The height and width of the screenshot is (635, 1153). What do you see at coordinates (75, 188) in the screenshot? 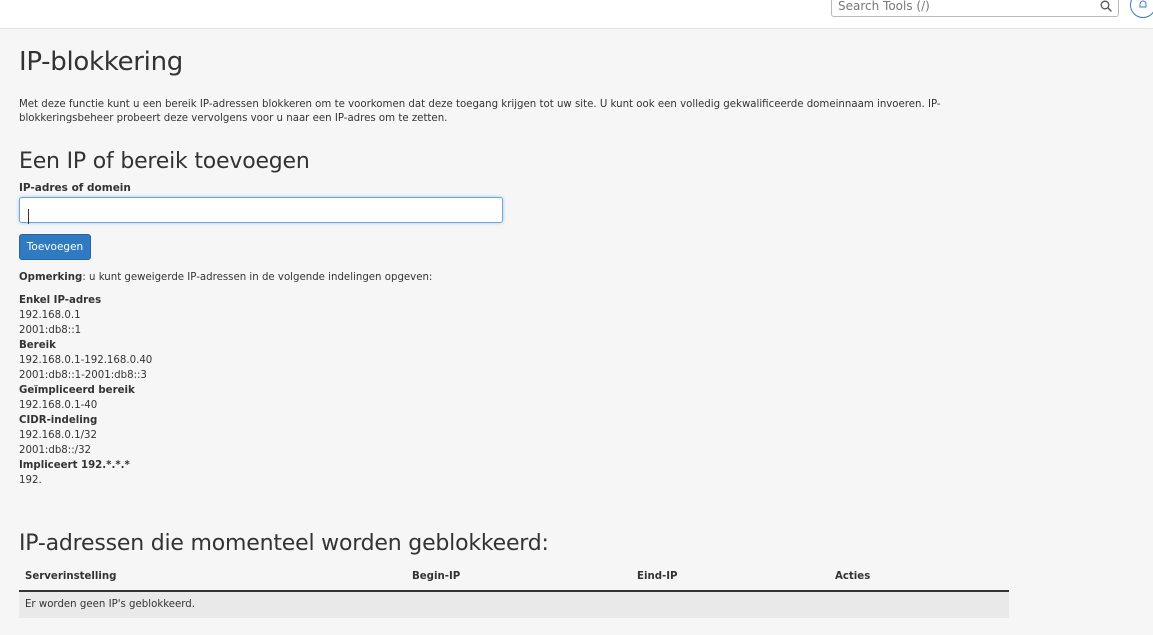
I see `ip-field-label: IP-adres of domein` at bounding box center [75, 188].